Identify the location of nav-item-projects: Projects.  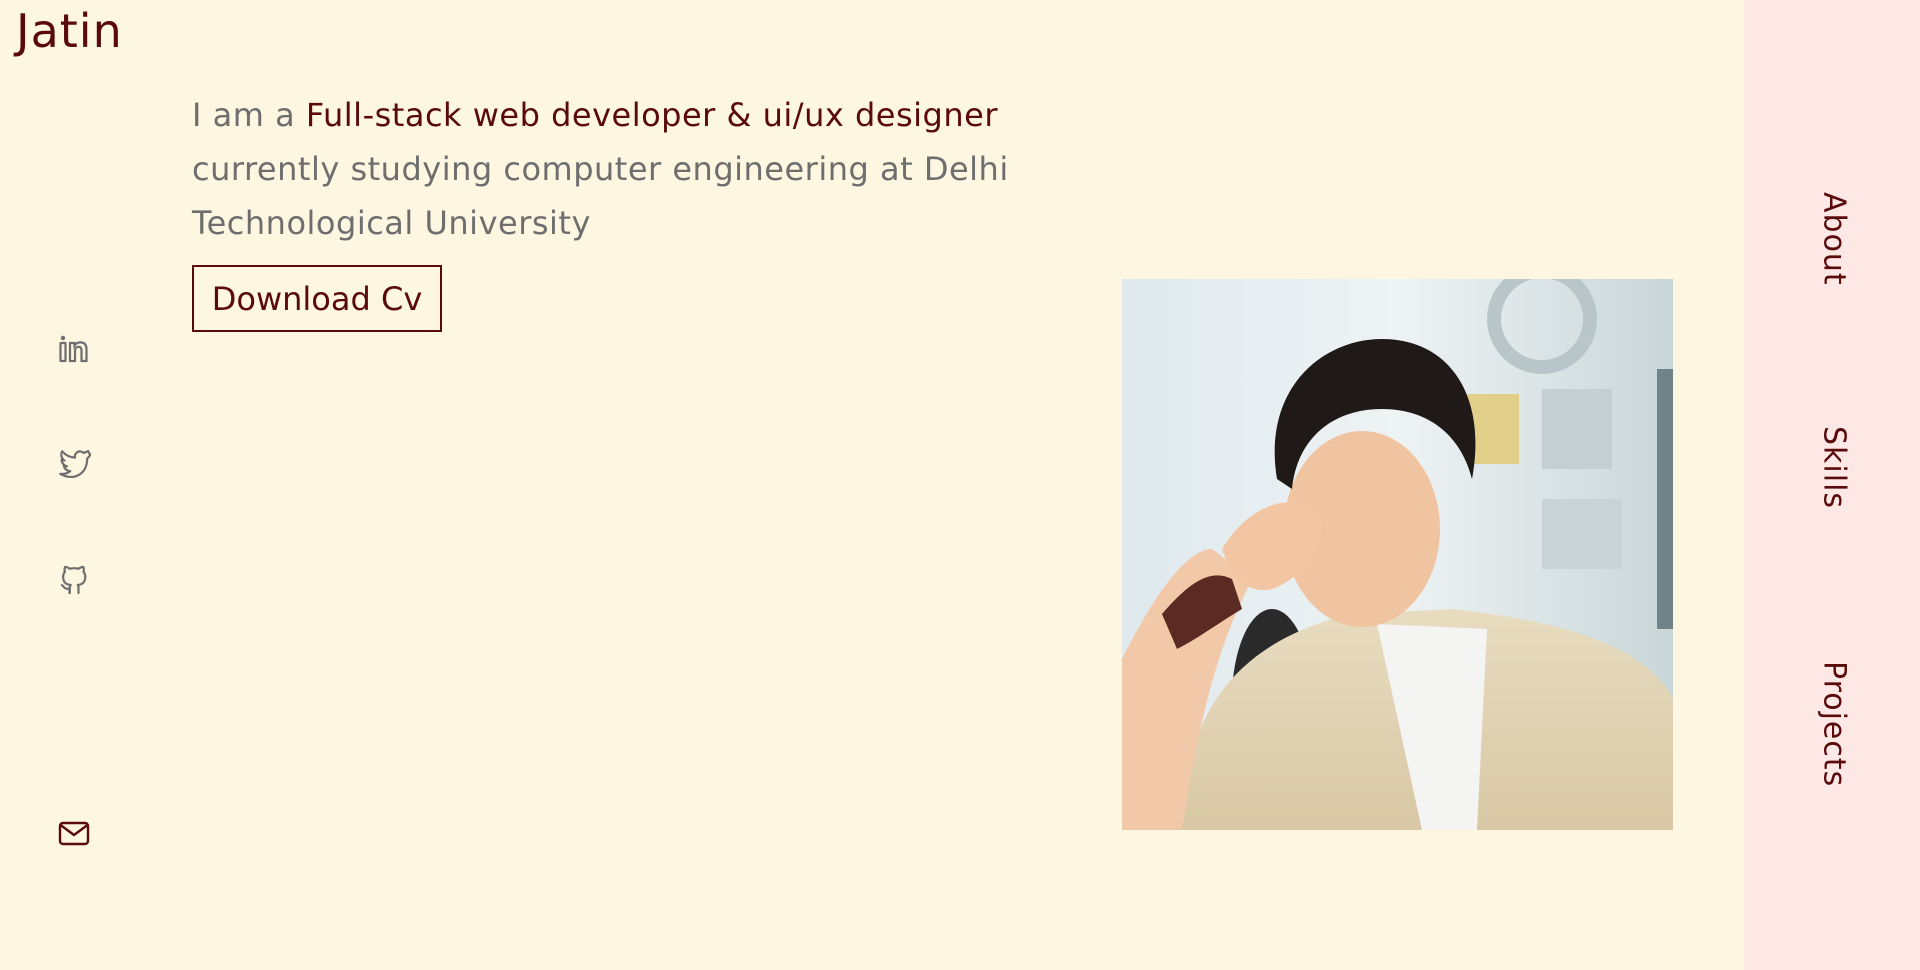
(1834, 724).